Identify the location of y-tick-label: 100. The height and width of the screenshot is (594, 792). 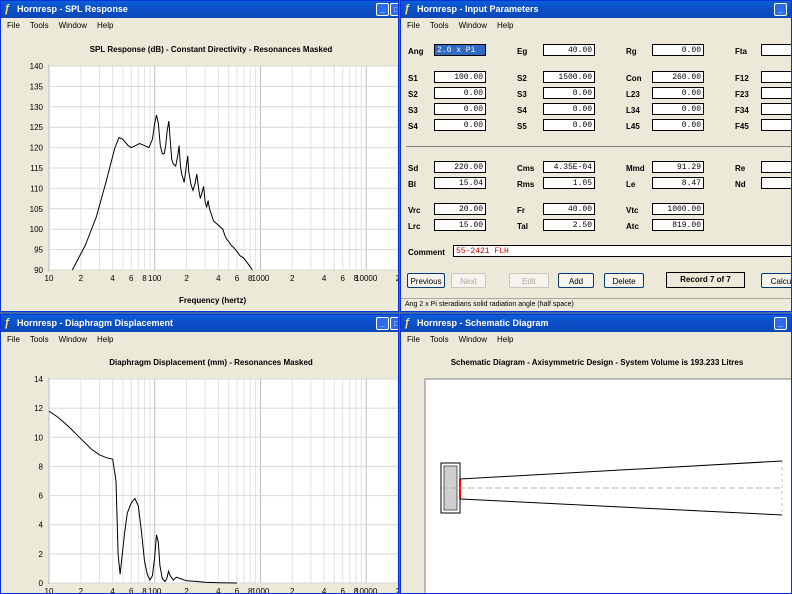
(37, 229).